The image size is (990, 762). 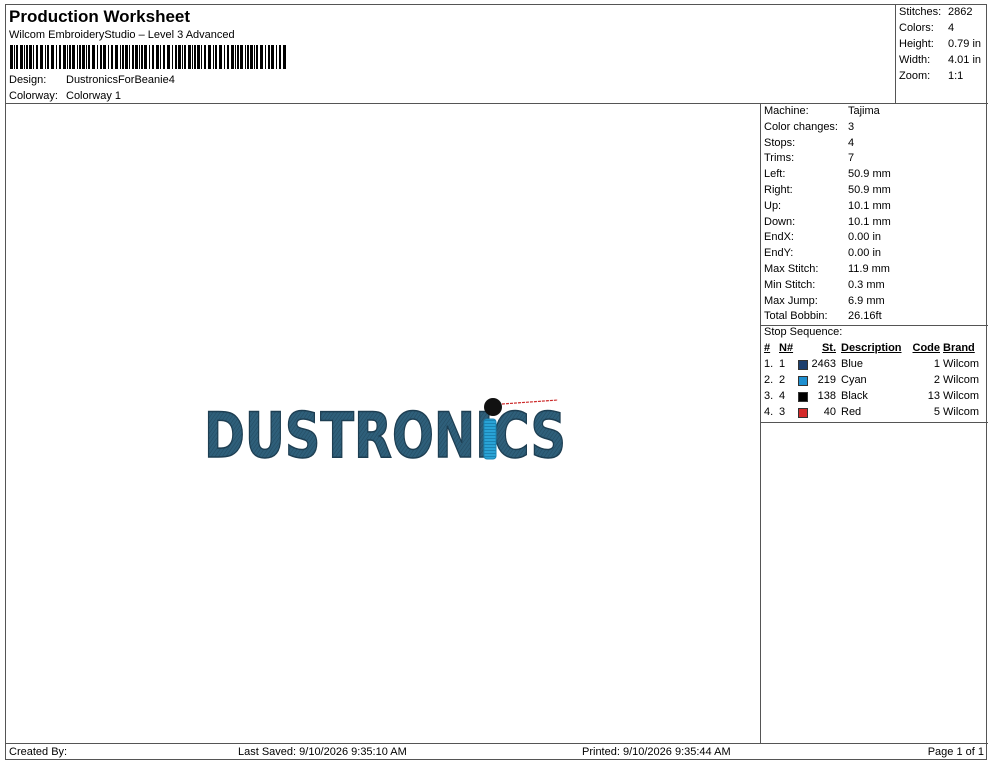 What do you see at coordinates (796, 316) in the screenshot?
I see `info-label: Total Bobbin:` at bounding box center [796, 316].